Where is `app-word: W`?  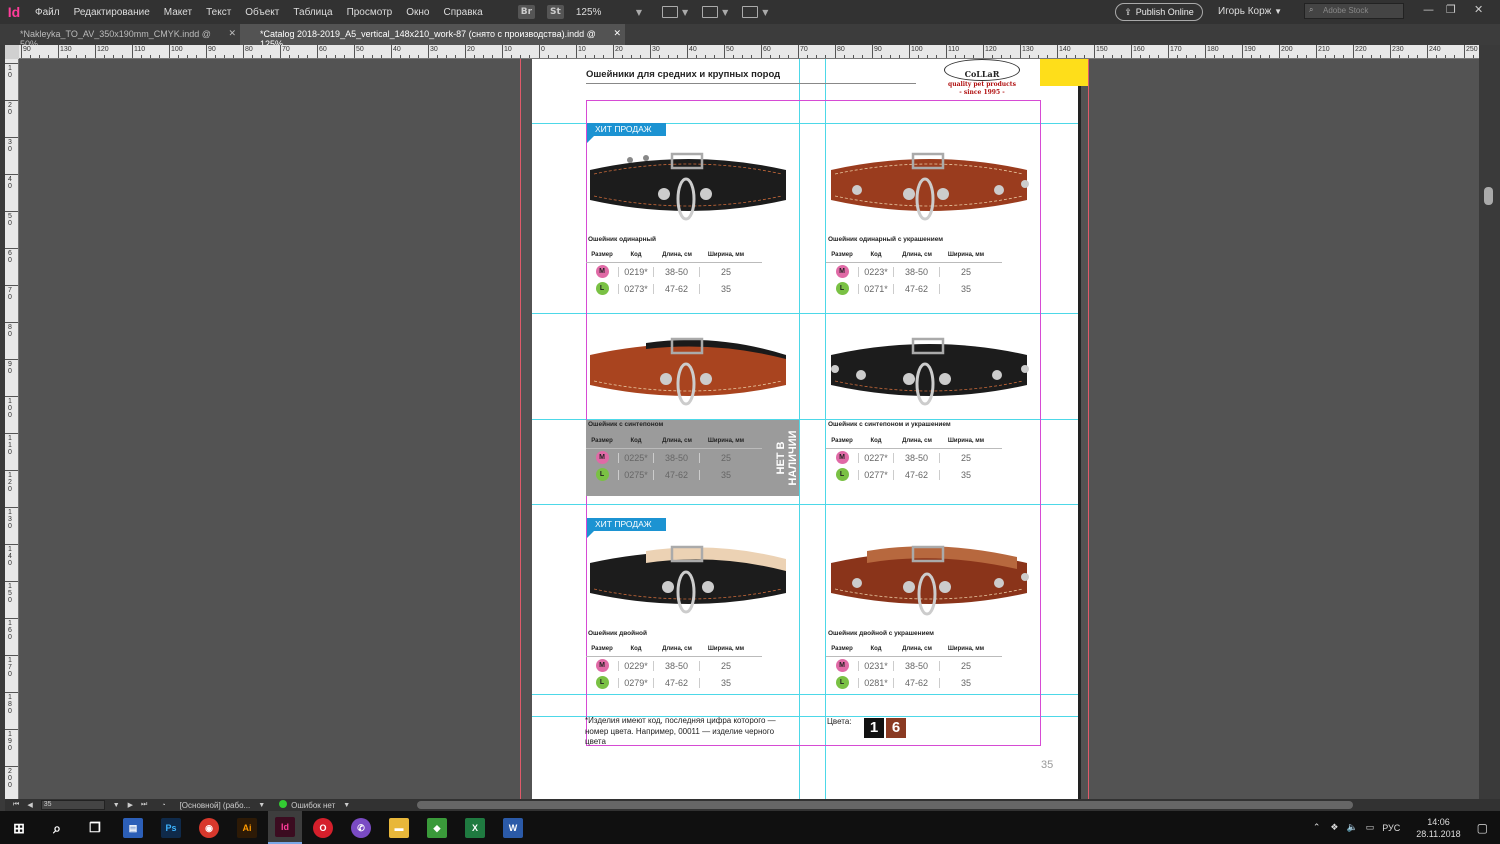 app-word: W is located at coordinates (513, 827).